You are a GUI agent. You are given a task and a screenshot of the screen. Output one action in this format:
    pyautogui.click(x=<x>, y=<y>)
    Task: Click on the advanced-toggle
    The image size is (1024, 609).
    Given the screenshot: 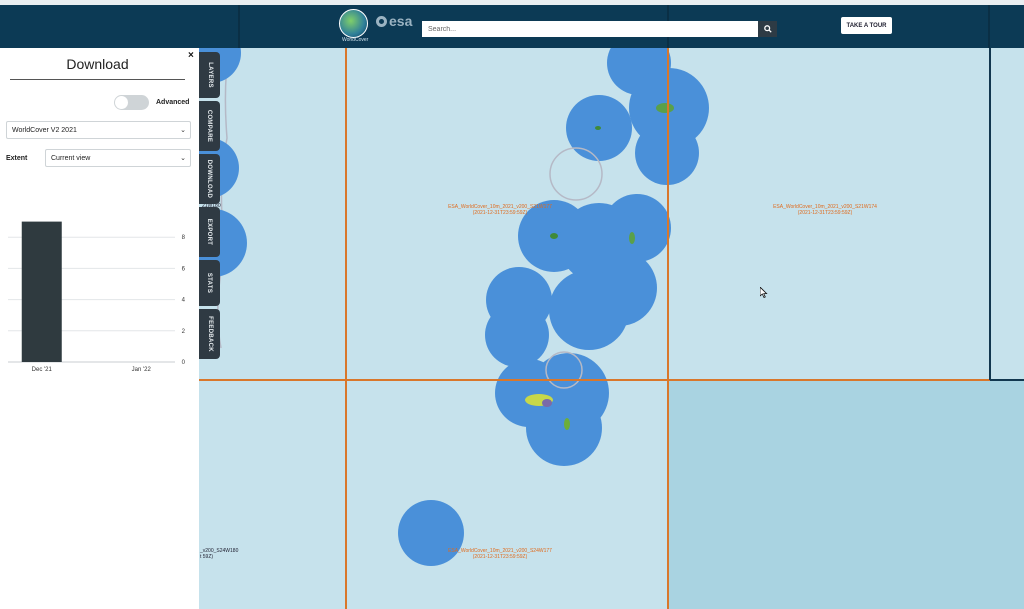 What is the action you would take?
    pyautogui.click(x=131, y=102)
    